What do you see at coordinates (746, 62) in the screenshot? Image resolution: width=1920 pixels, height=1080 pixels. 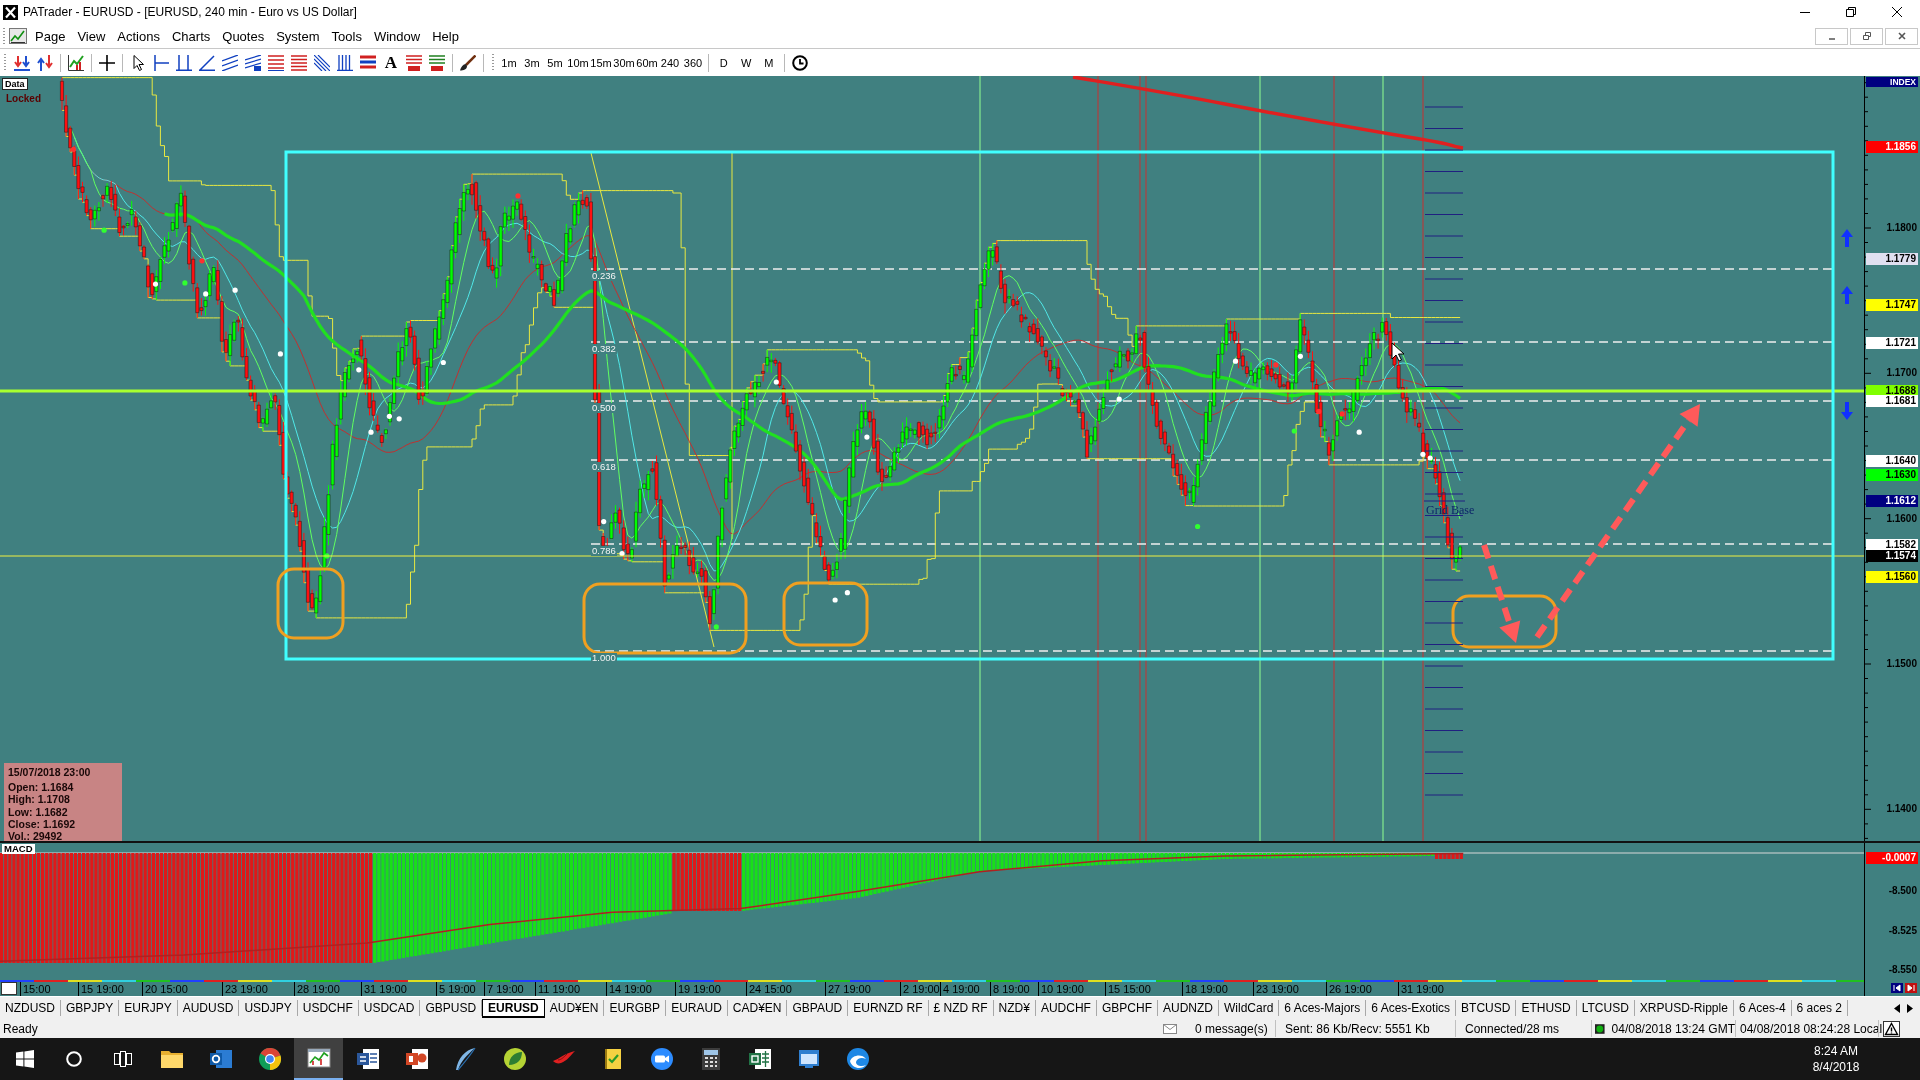 I see `period-button: W` at bounding box center [746, 62].